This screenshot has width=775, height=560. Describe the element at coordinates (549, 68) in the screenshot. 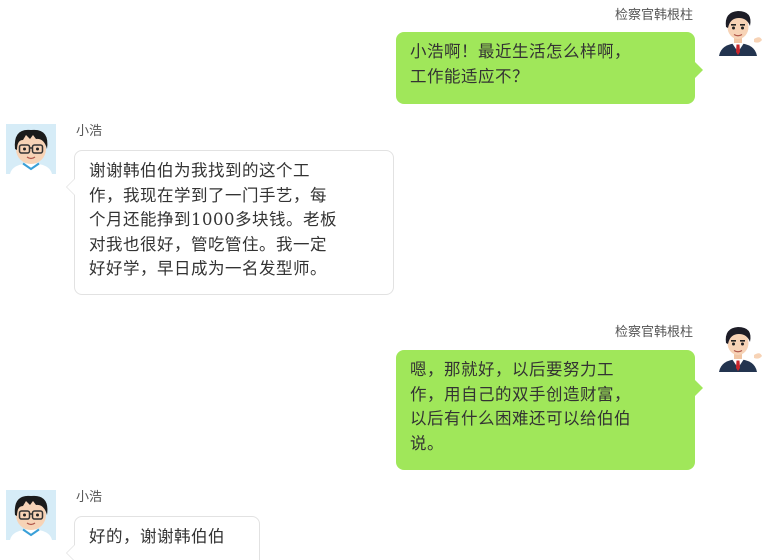

I see `message-bubble: 小浩啊！最近生活怎么样啊， 工作能适应不？` at that location.